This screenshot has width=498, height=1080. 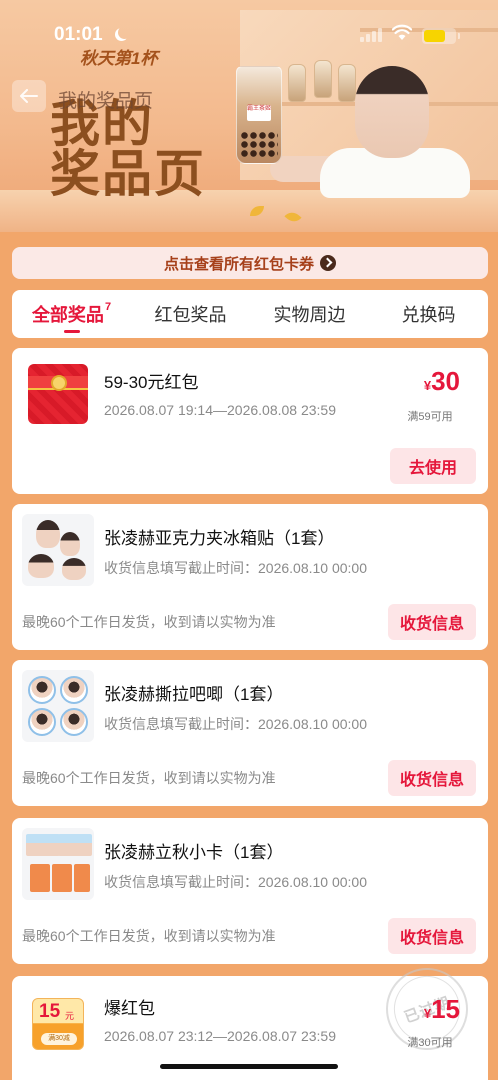 I want to click on prize-validity: 2026.08.07 19:14—2026.08.08 23:59, so click(x=220, y=410).